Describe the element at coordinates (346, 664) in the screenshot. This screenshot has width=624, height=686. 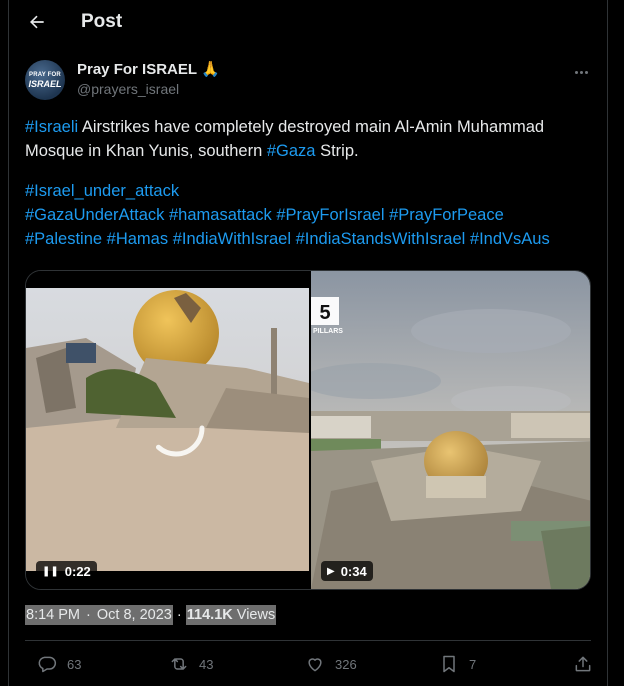
I see `like-count: 326` at that location.